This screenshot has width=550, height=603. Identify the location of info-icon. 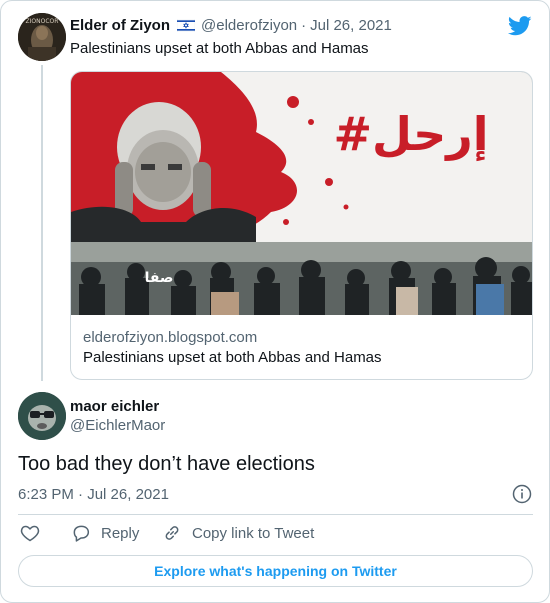
(522, 494).